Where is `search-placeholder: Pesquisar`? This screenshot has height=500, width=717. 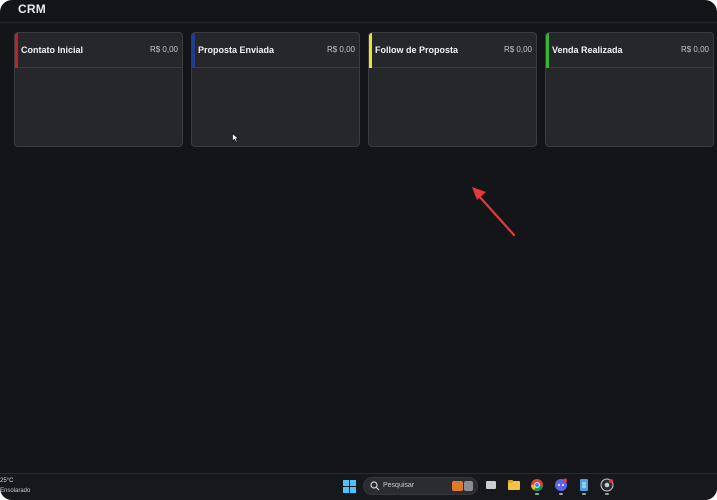
search-placeholder: Pesquisar is located at coordinates (399, 485).